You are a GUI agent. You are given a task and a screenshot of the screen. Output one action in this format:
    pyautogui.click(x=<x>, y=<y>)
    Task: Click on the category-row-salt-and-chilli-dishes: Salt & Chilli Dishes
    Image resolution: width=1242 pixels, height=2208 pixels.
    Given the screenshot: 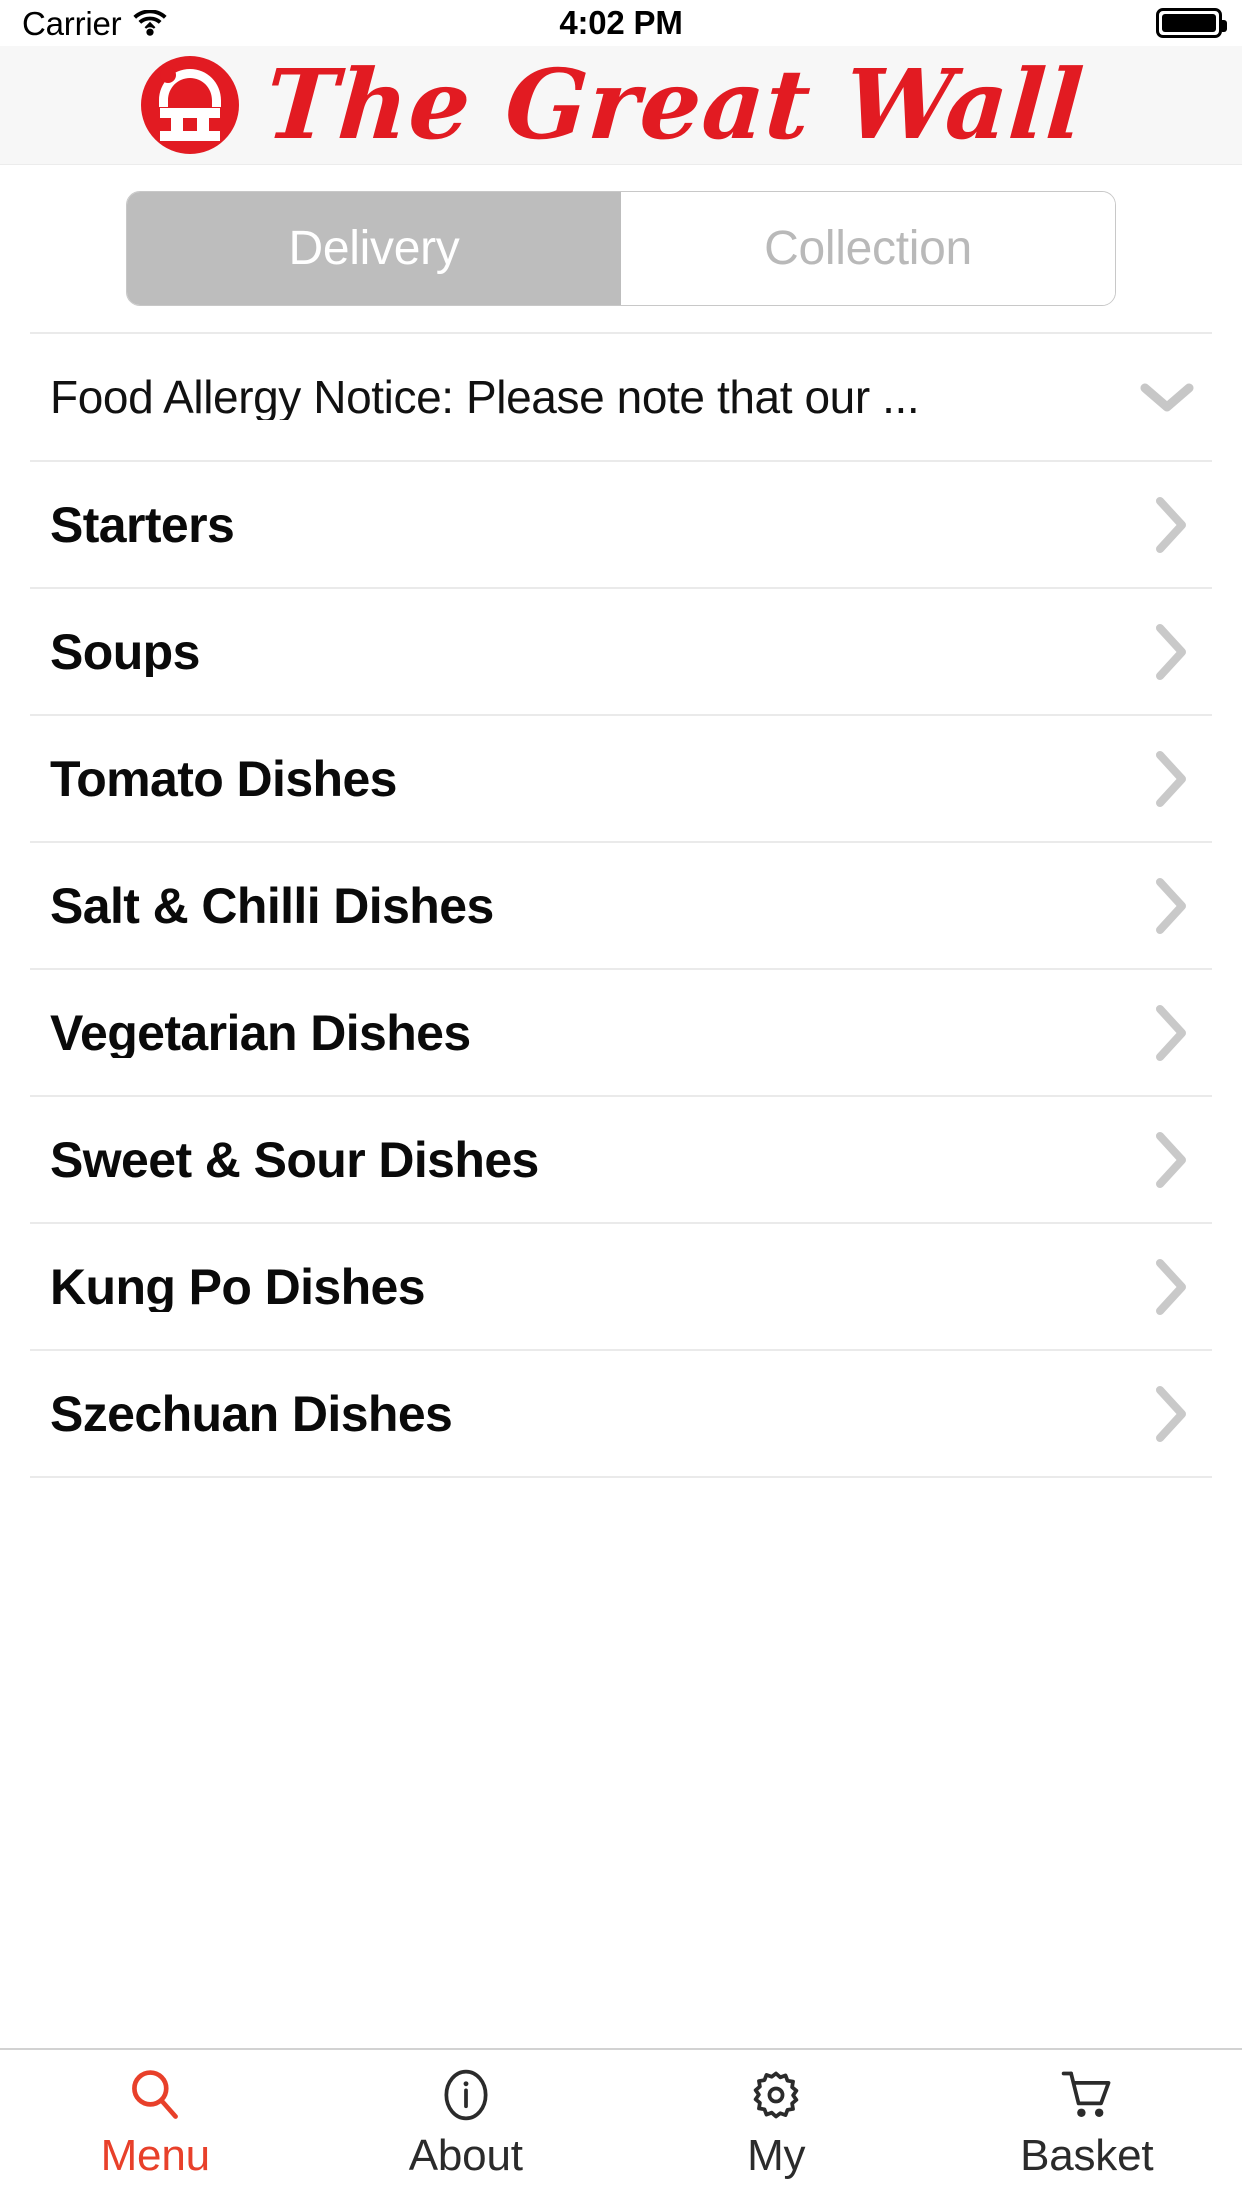 What is the action you would take?
    pyautogui.click(x=621, y=905)
    